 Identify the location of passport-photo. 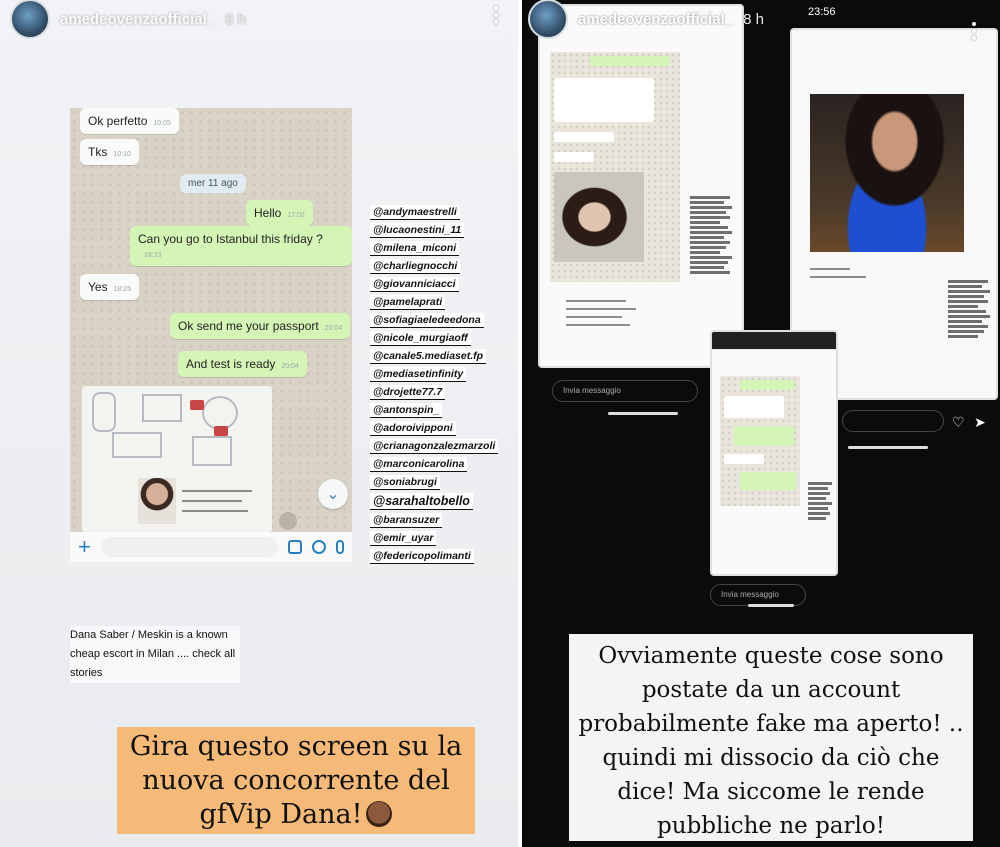
(157, 501).